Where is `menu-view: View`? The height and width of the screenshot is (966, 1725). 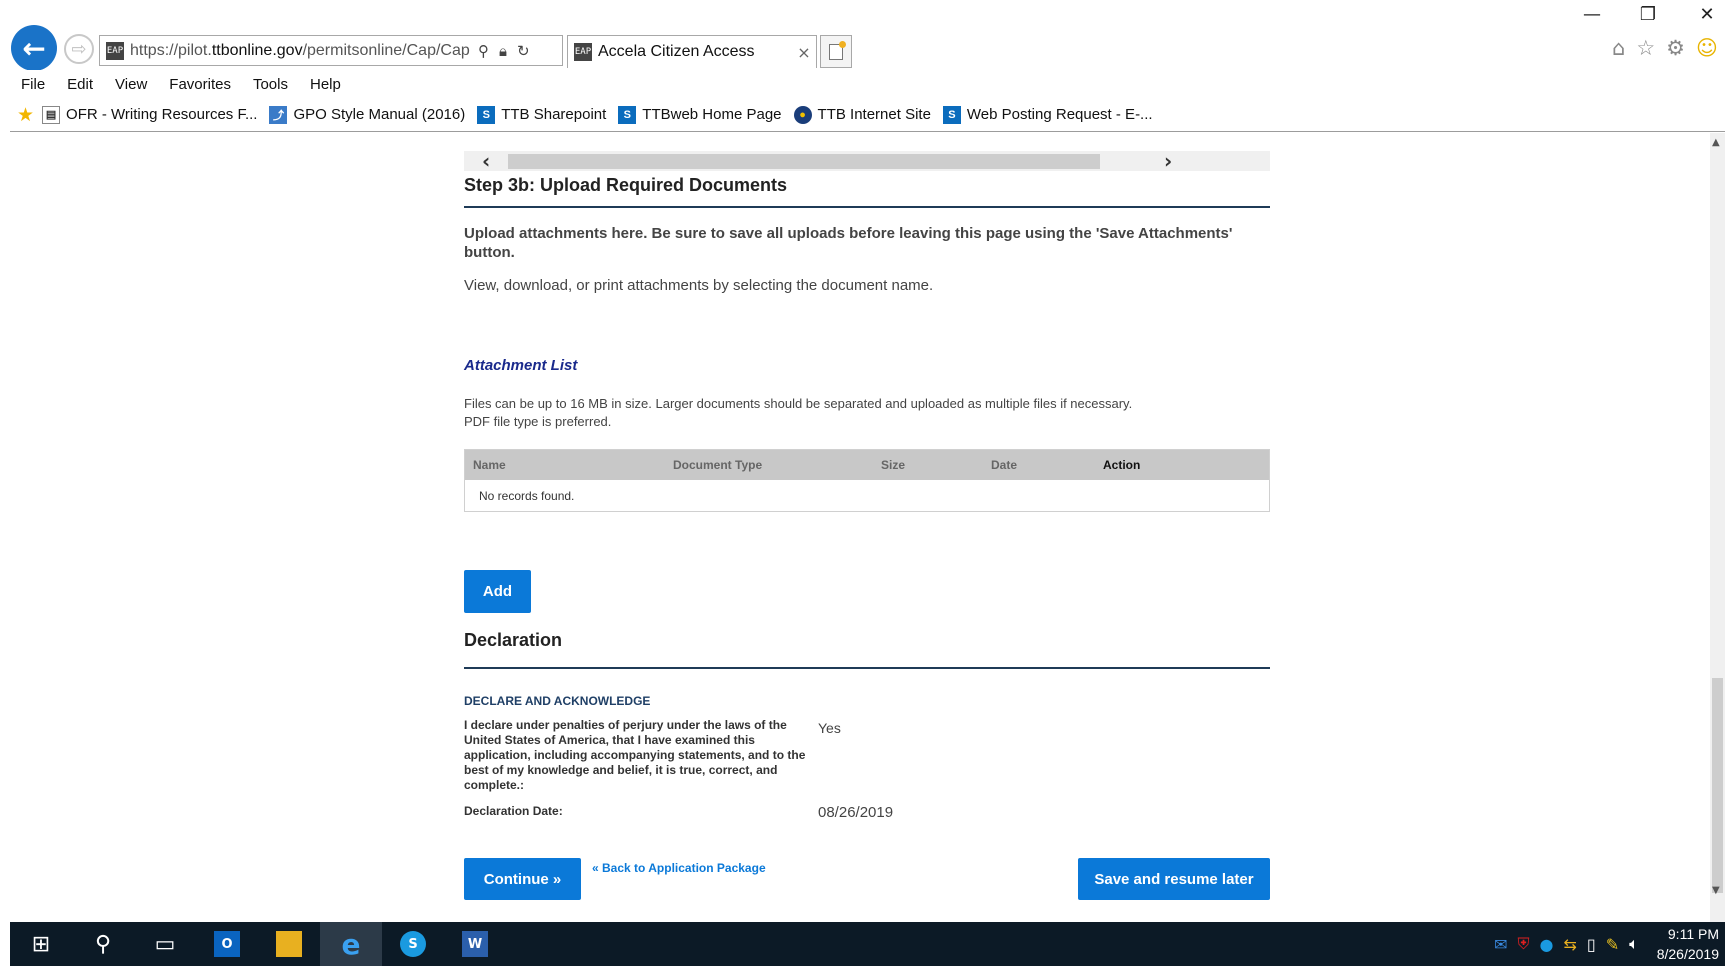
menu-view: View is located at coordinates (131, 84).